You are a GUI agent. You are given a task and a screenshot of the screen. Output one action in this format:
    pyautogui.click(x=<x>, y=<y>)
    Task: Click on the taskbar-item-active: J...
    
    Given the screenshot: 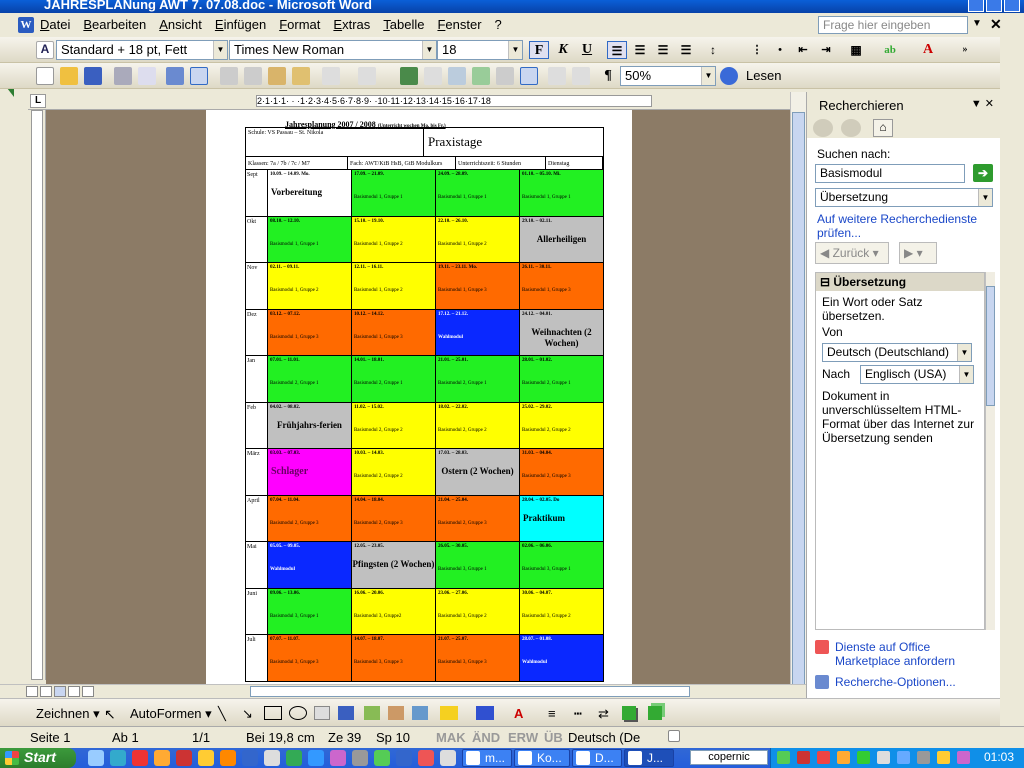 What is the action you would take?
    pyautogui.click(x=649, y=758)
    